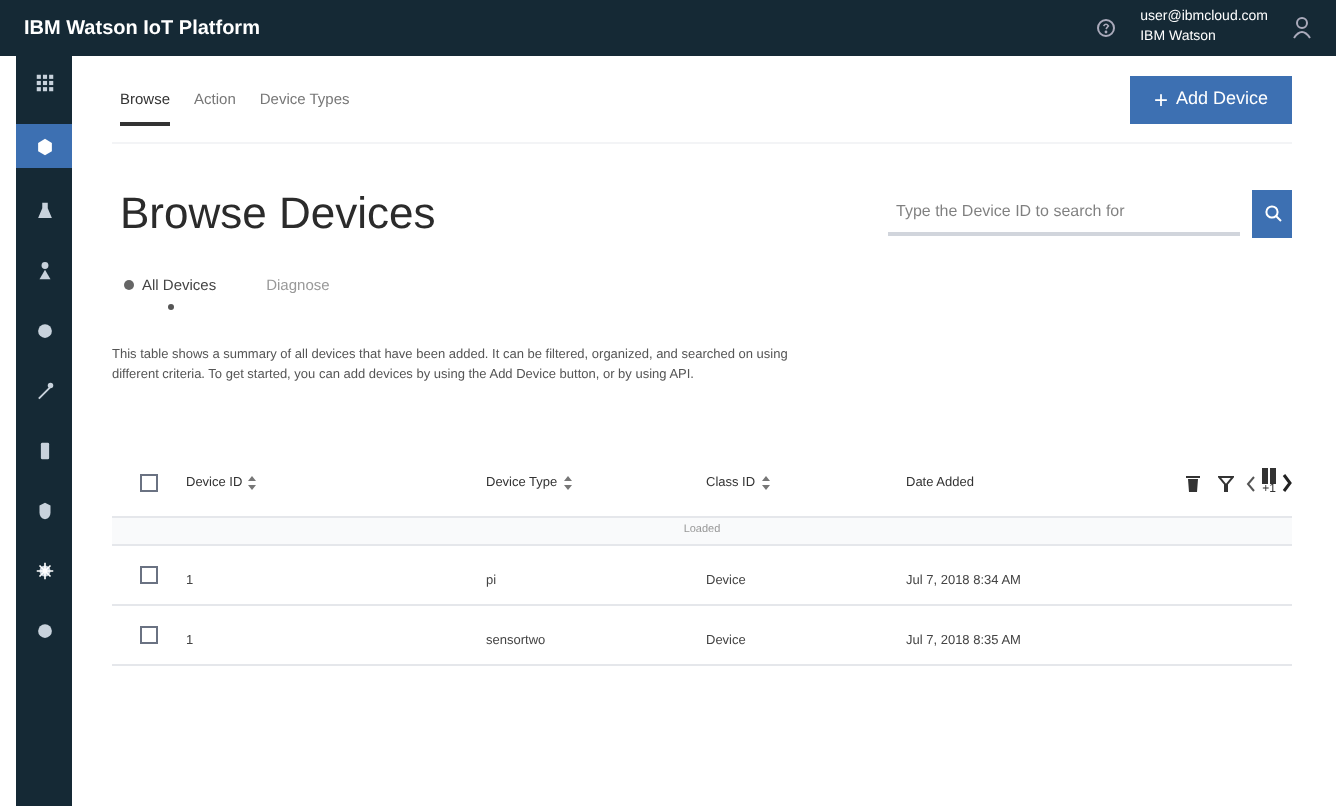 The image size is (1336, 806). Describe the element at coordinates (44, 570) in the screenshot. I see `settings-icon` at that location.